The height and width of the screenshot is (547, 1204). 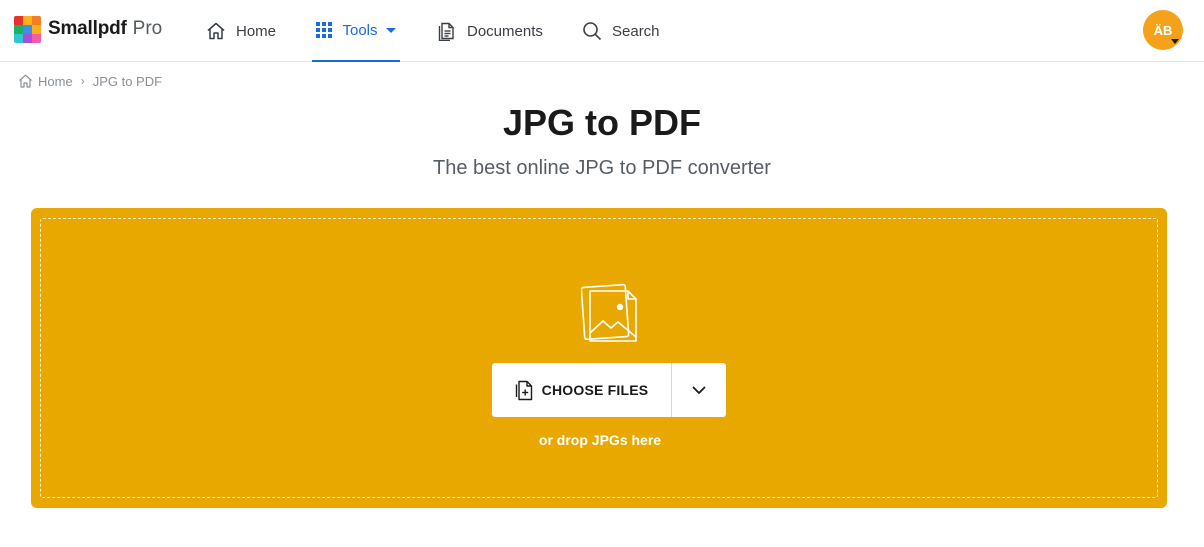 I want to click on brand-name: Smallpdf, so click(x=87, y=28).